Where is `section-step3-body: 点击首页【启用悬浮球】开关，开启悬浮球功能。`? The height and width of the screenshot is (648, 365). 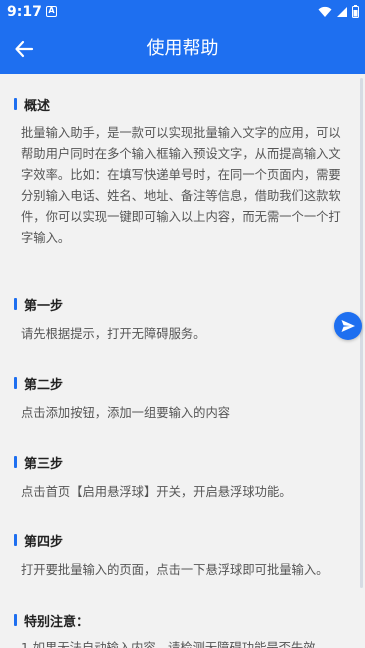
section-step3-body: 点击首页【启用悬浮球】开关，开启悬浮球功能。 is located at coordinates (156, 492).